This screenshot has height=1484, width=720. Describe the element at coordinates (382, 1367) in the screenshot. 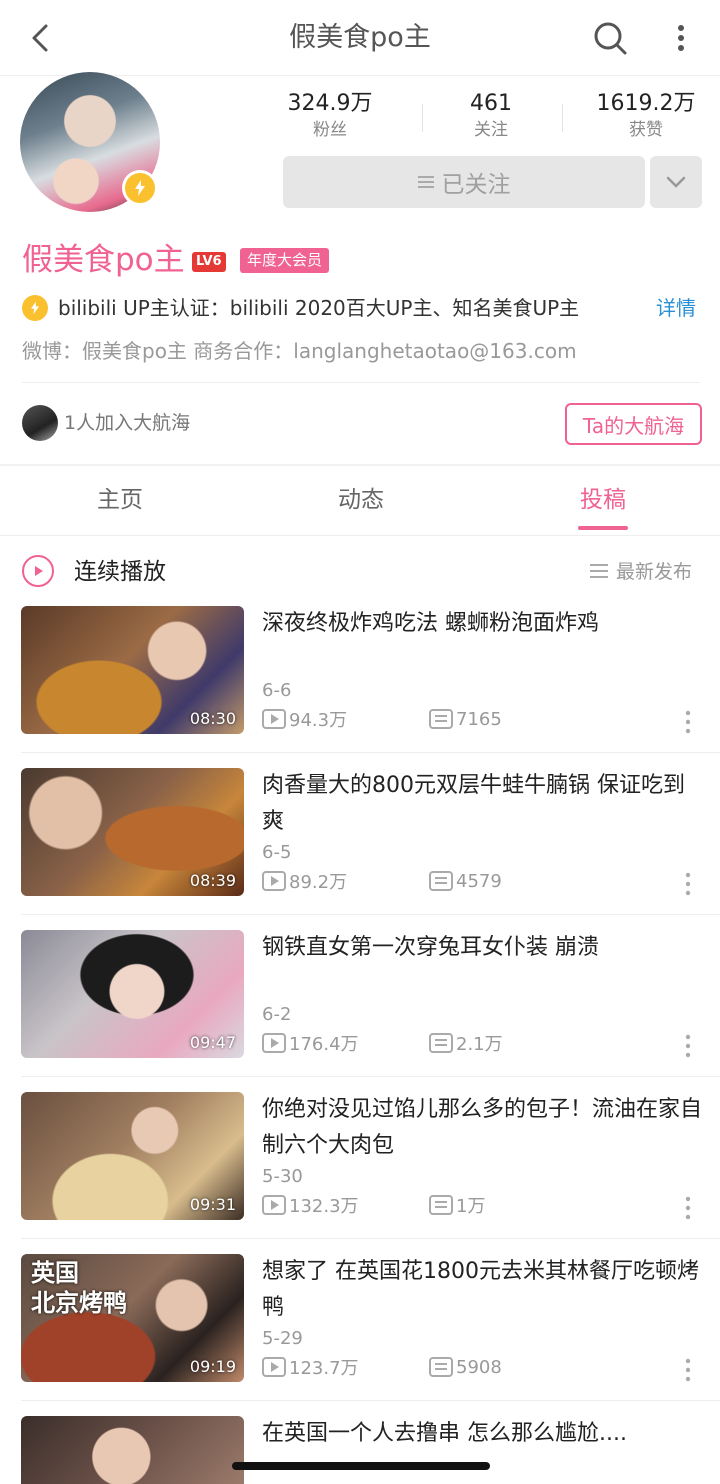

I see `video-stats: 123.7万 5908` at that location.